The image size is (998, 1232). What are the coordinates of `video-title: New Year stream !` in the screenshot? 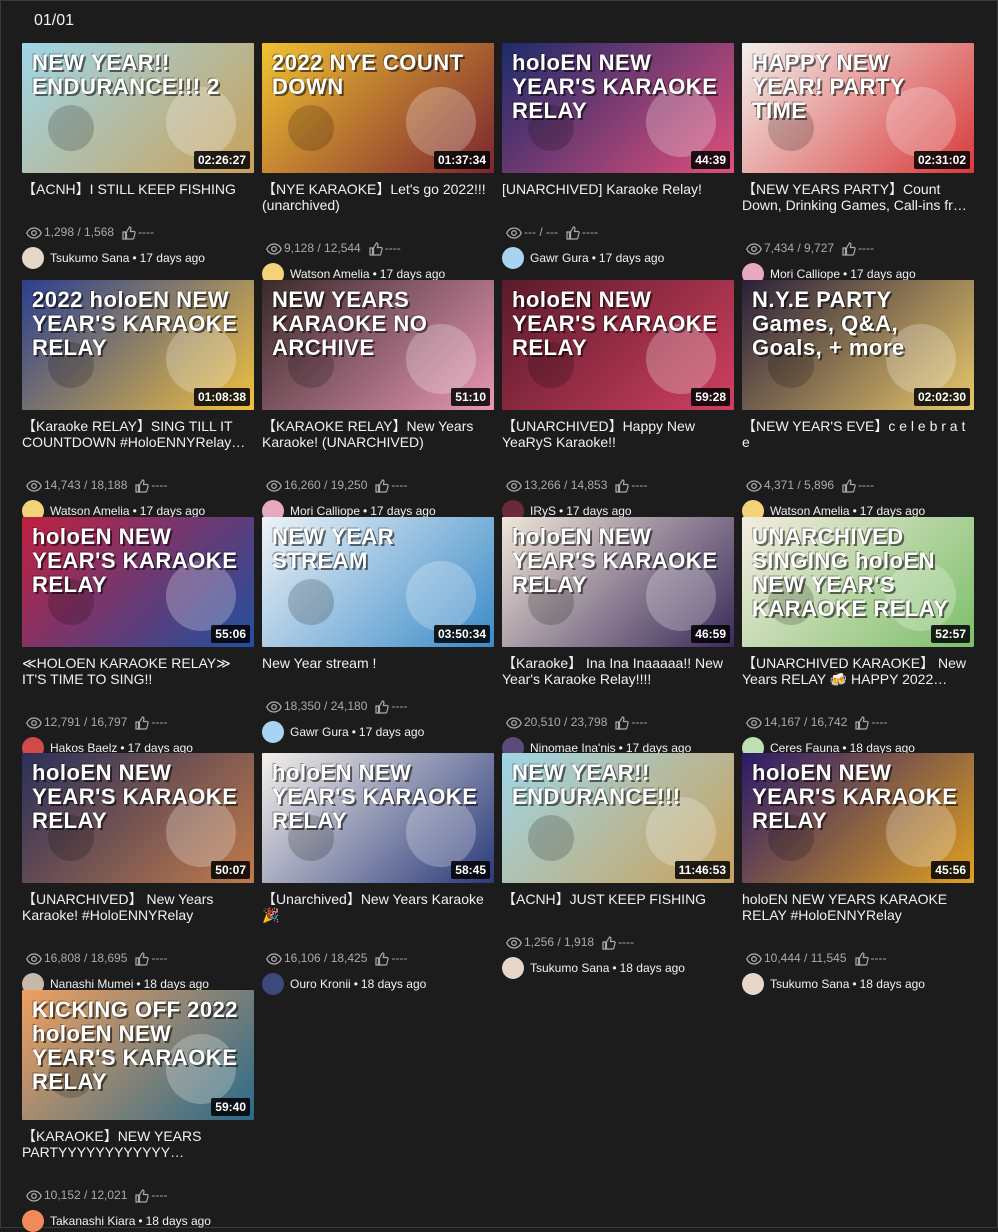 It's located at (378, 663).